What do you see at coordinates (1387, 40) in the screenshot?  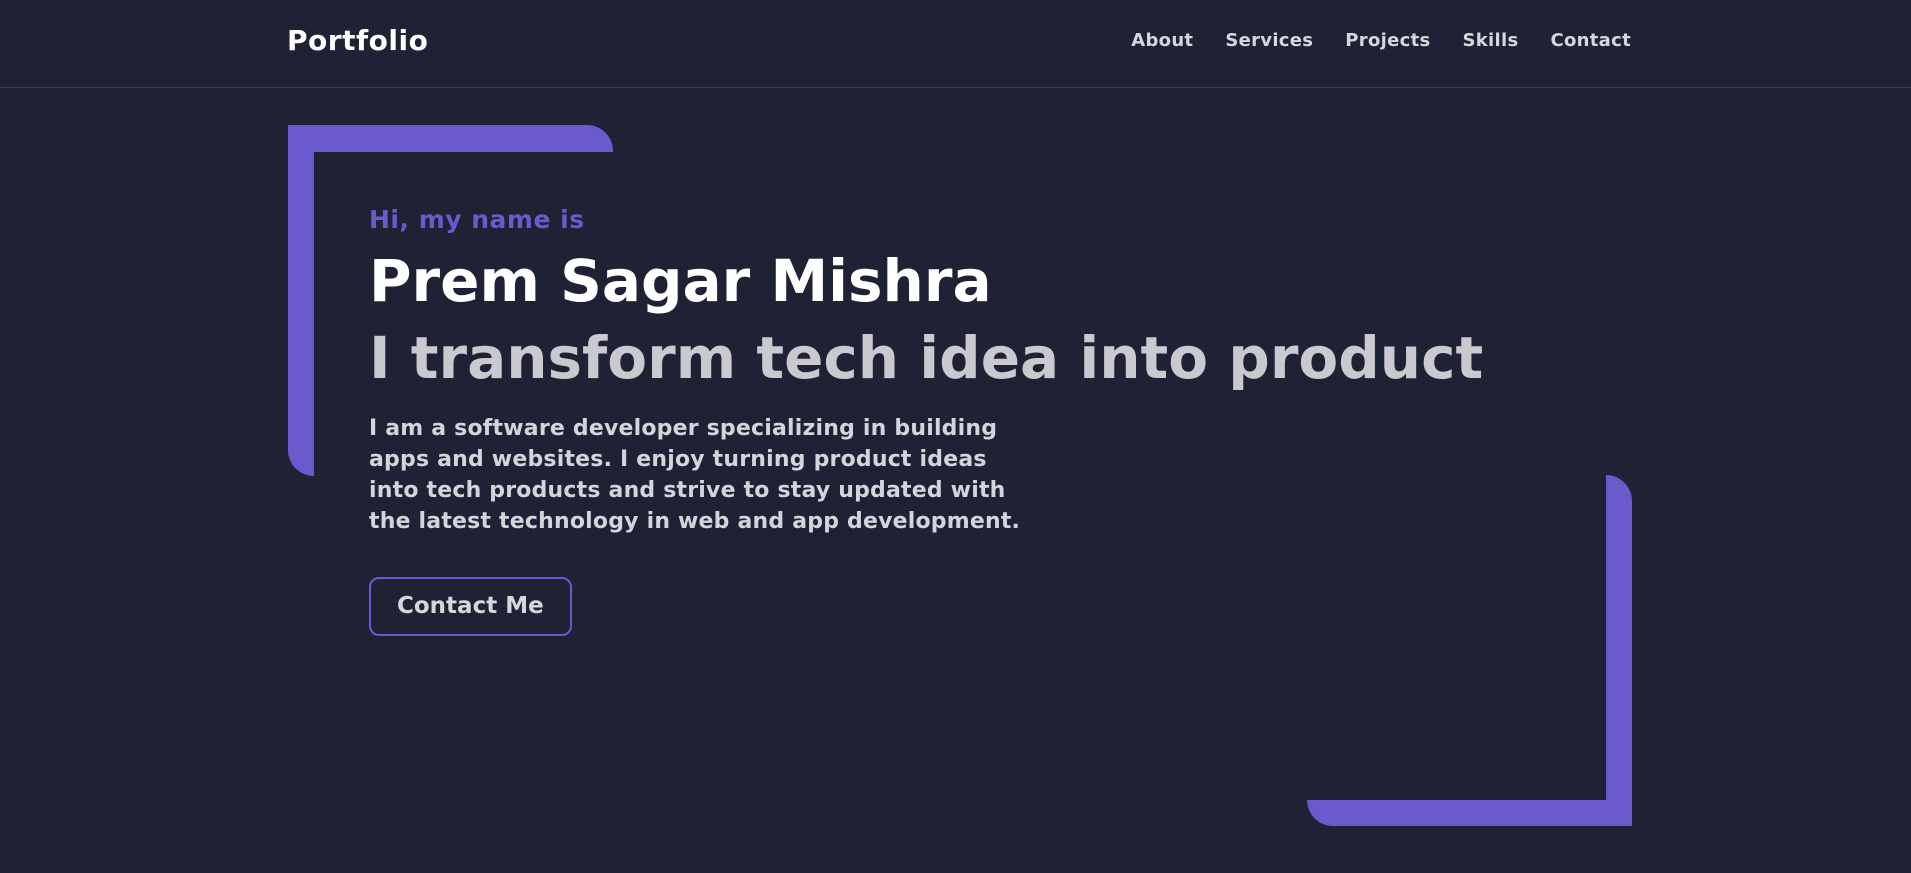 I see `nav-projects: Projects` at bounding box center [1387, 40].